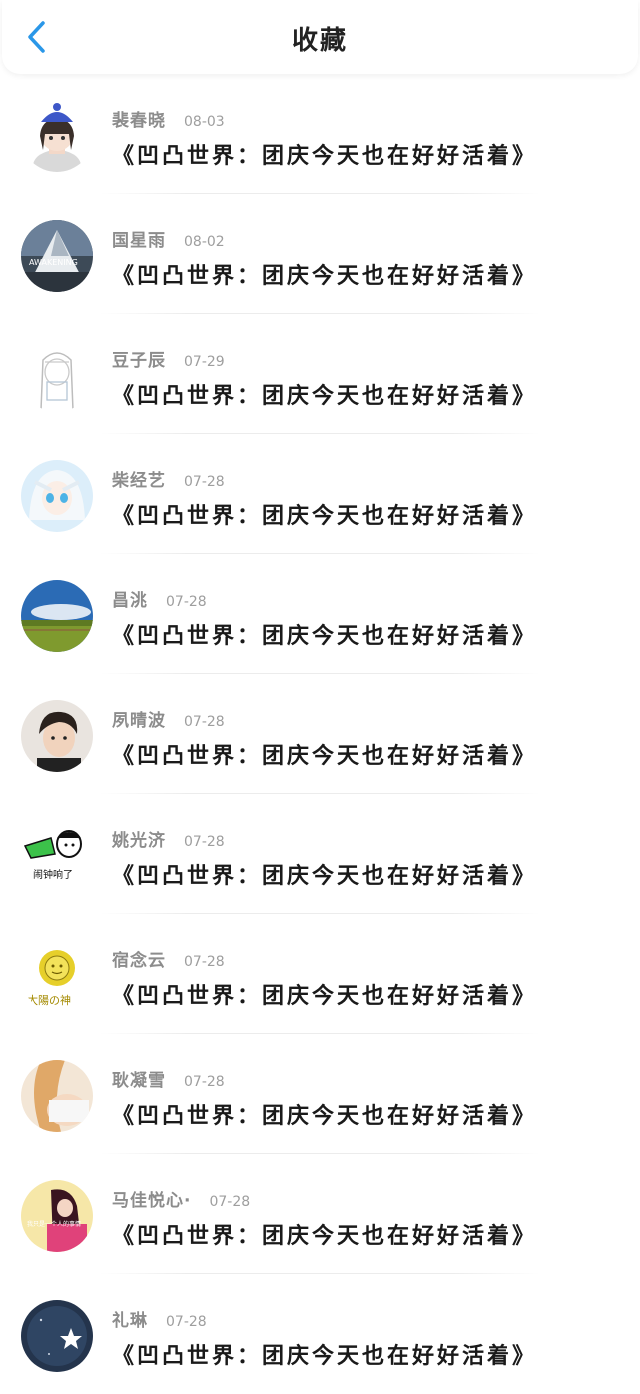 This screenshot has height=1394, width=640. What do you see at coordinates (320, 854) in the screenshot?
I see `list-item: 闹钟响了 姚光济 07-28 《凹凸世界：团庆今天也在好好活着》` at bounding box center [320, 854].